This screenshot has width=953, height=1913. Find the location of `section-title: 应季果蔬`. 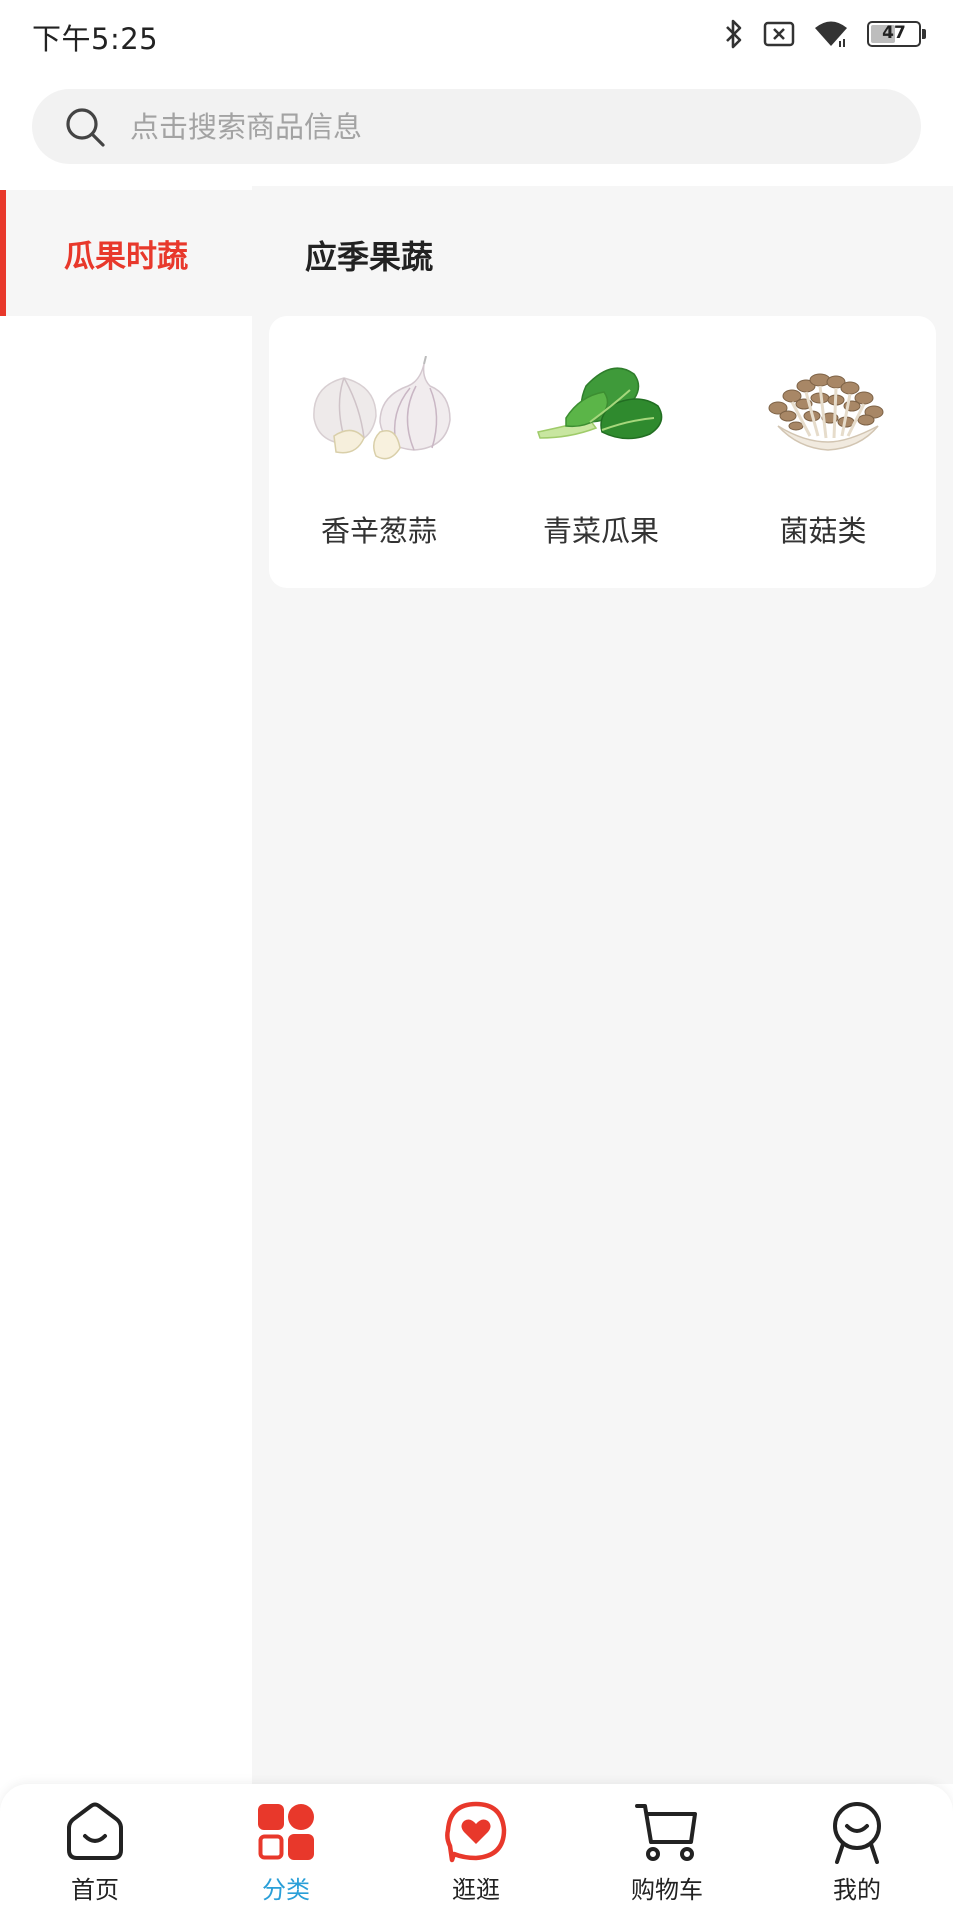

section-title: 应季果蔬 is located at coordinates (369, 257).